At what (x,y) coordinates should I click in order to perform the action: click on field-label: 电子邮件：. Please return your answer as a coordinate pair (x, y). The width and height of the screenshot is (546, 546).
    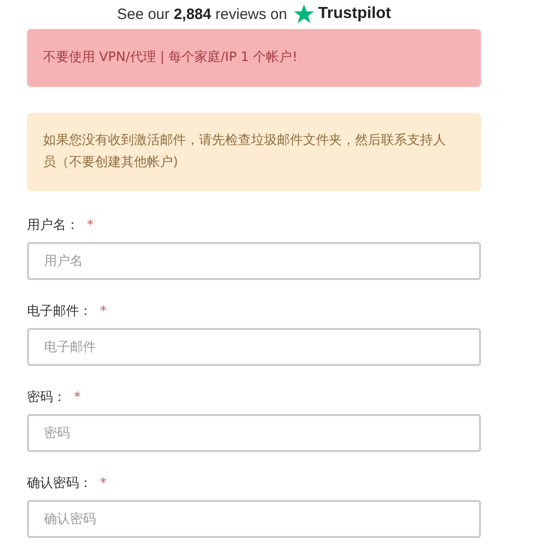
    Looking at the image, I should click on (59, 311).